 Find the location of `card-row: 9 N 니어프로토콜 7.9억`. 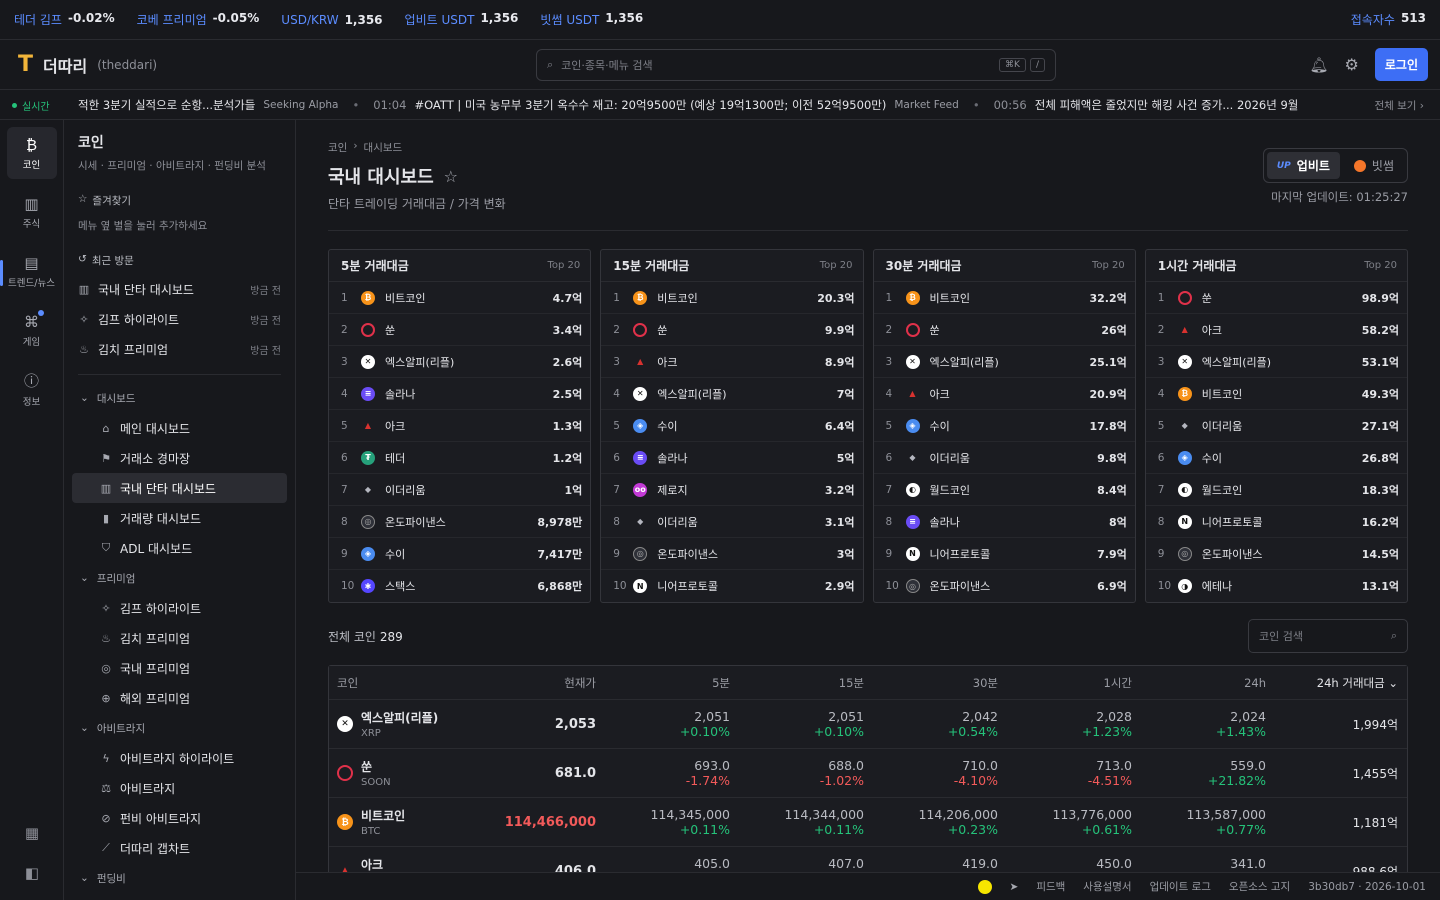

card-row: 9 N 니어프로토콜 7.9억 is located at coordinates (1004, 554).